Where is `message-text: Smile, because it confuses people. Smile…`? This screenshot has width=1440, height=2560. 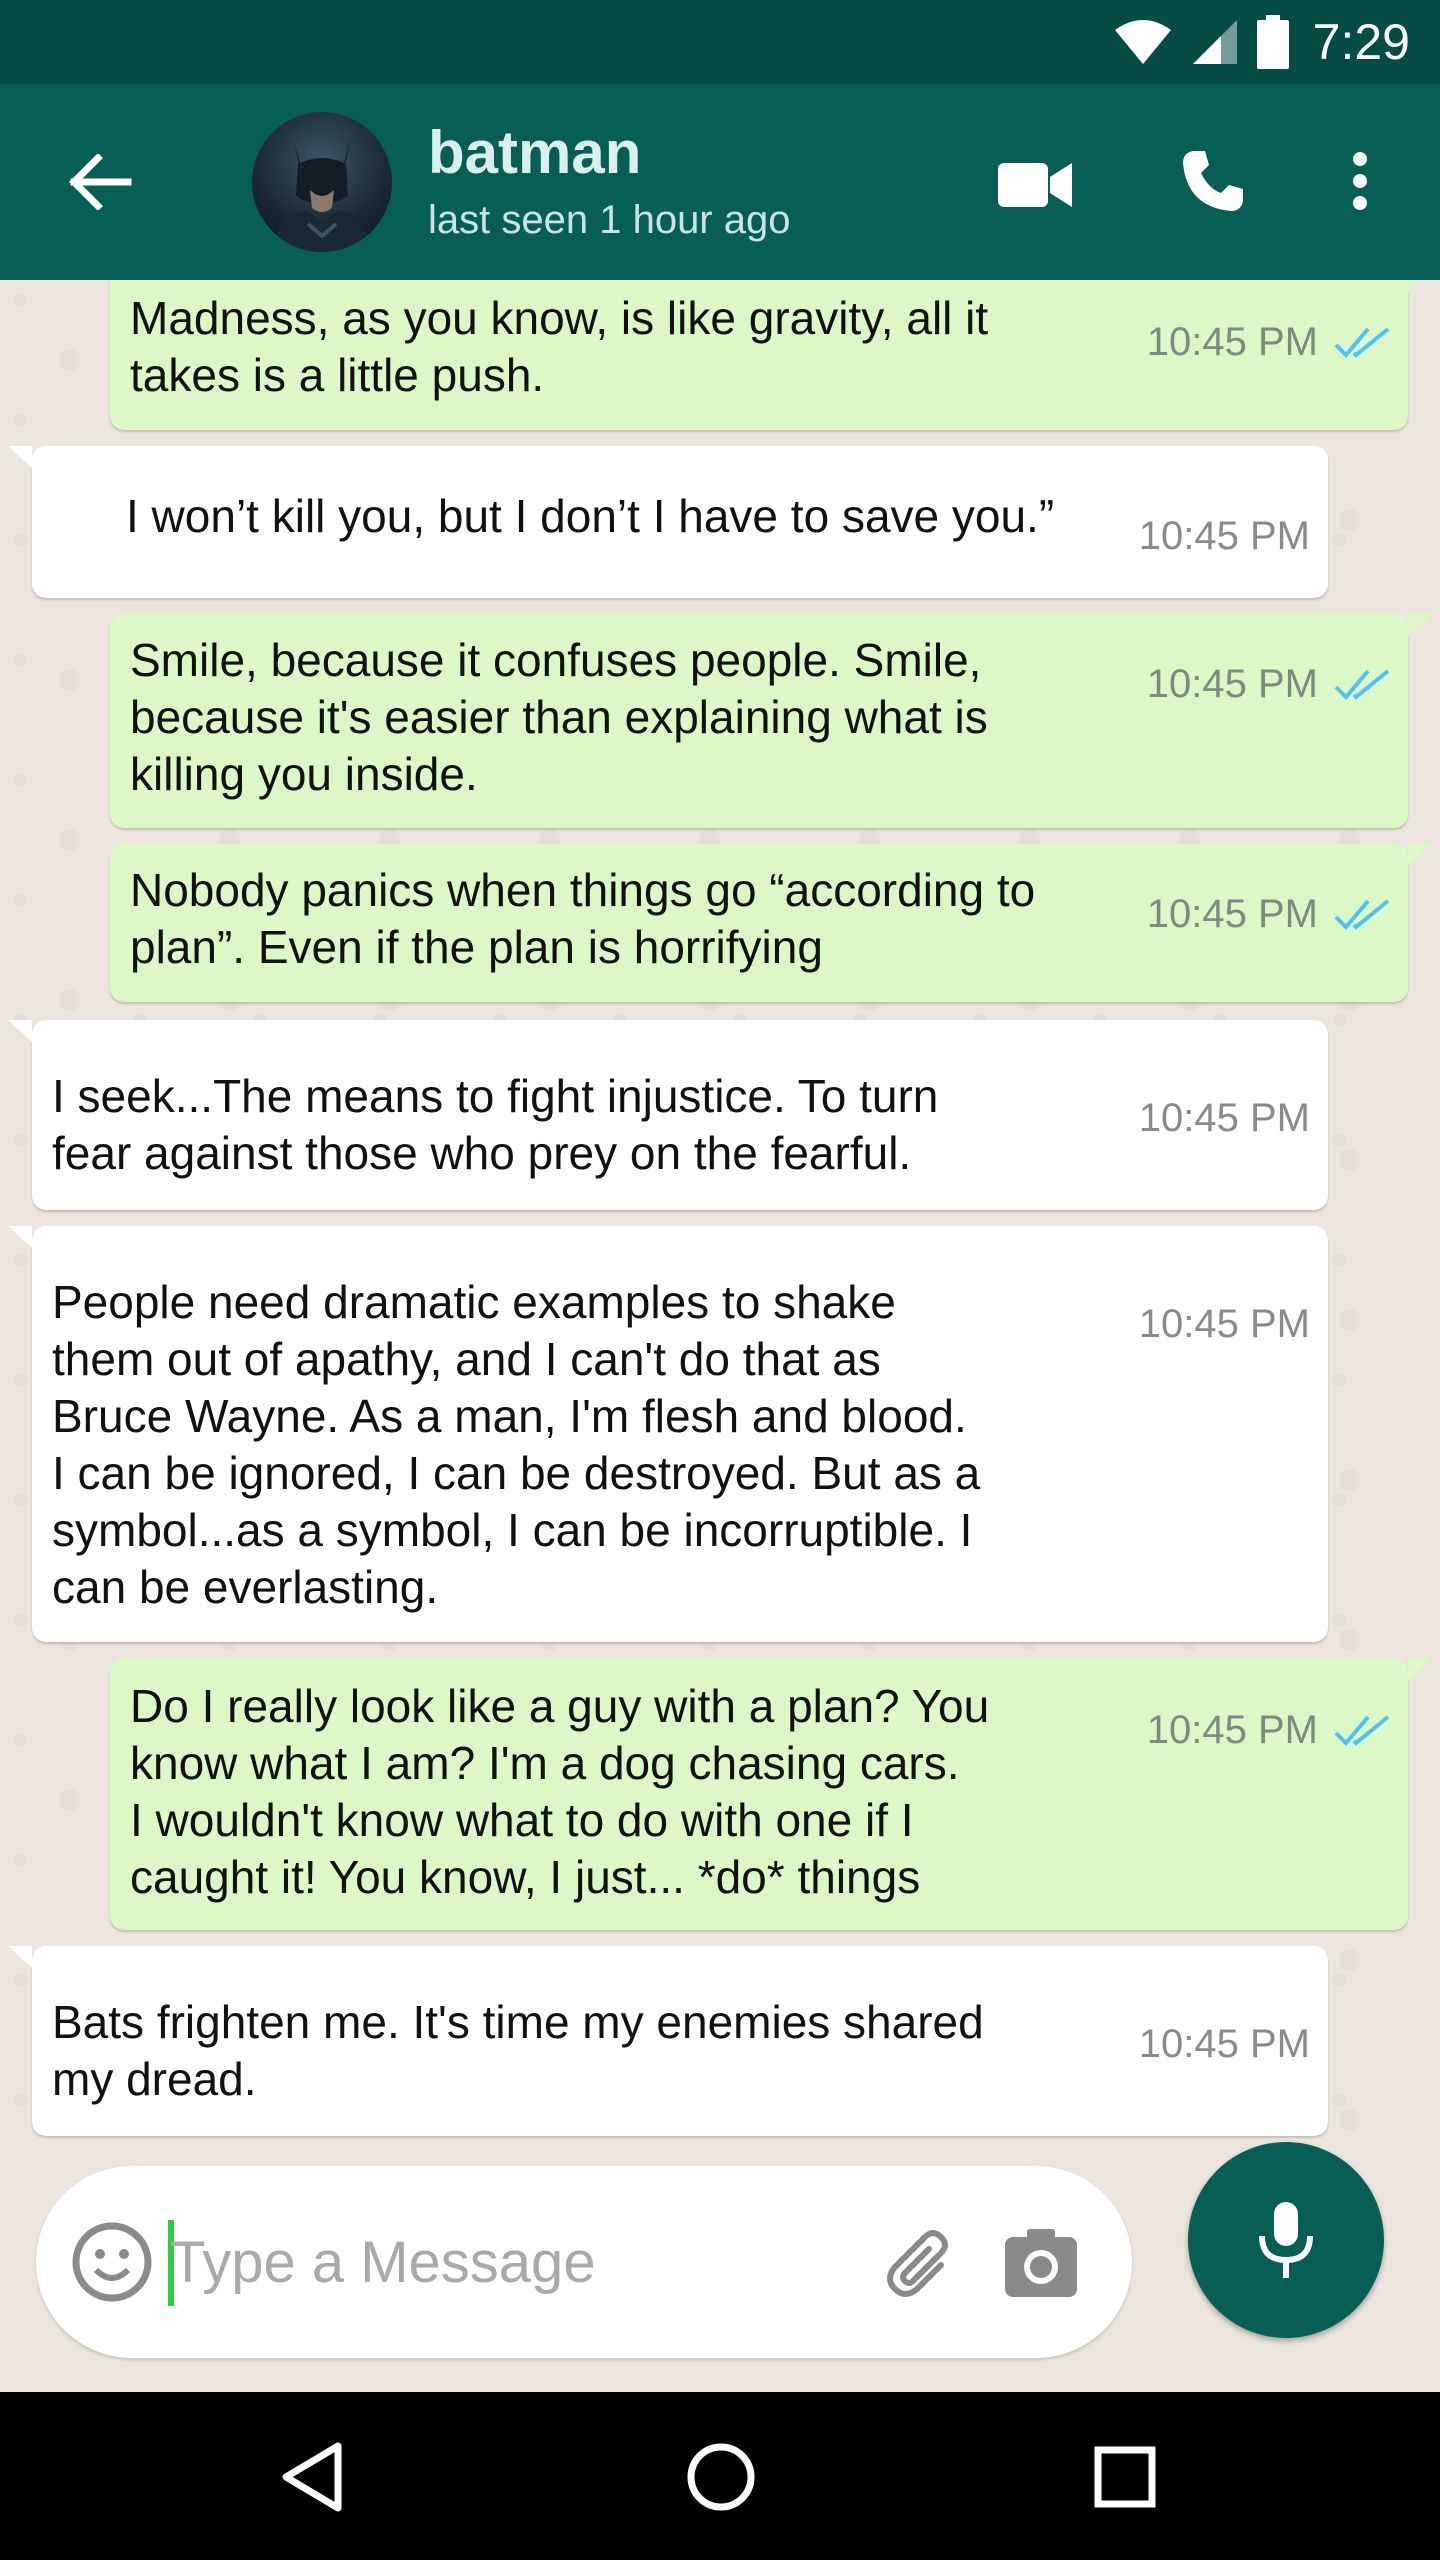 message-text: Smile, because it confuses people. Smile… is located at coordinates (559, 717).